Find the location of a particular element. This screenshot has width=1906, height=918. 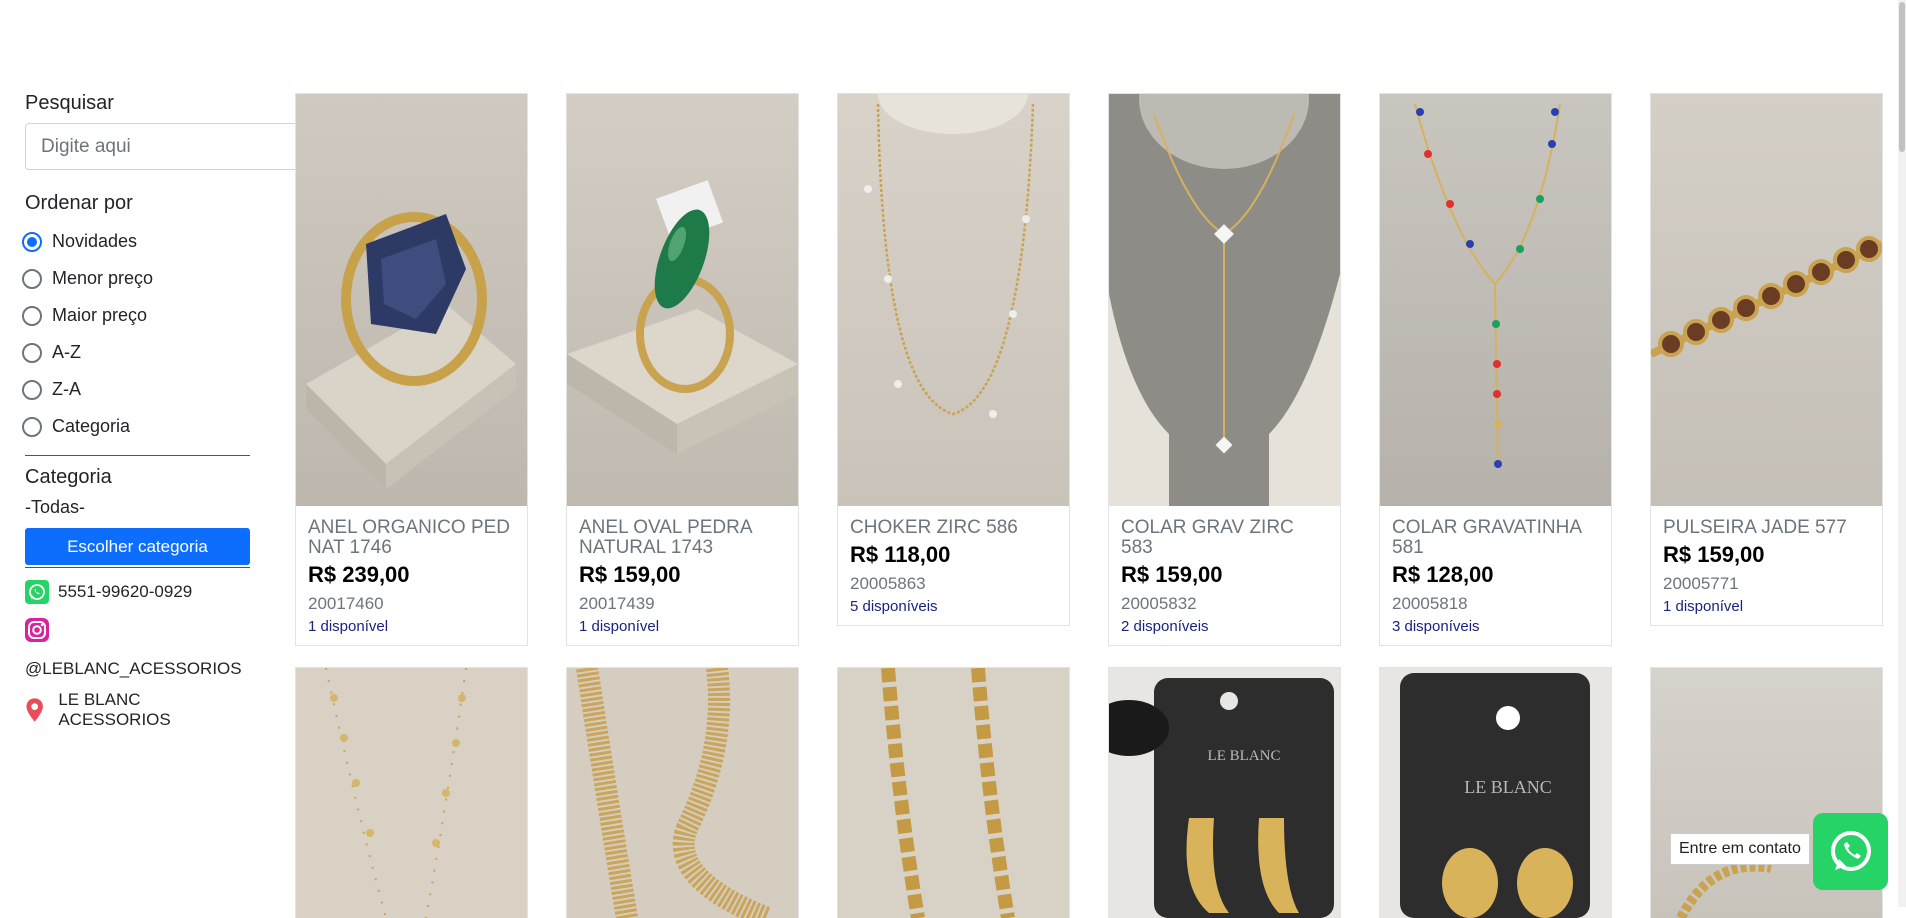

product-name: CHOKER ZIRC 586 is located at coordinates (953, 528).